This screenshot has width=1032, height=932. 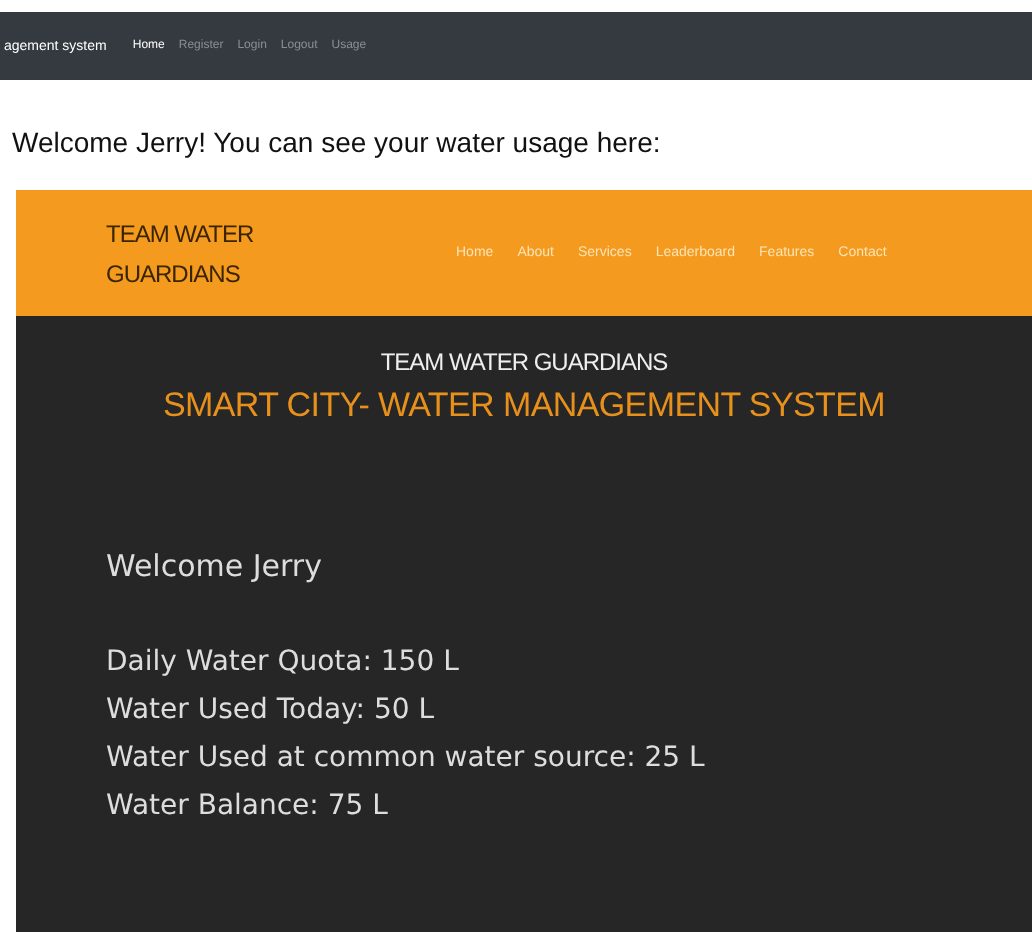 What do you see at coordinates (281, 253) in the screenshot?
I see `site-logo: TEAM WATER GUARDIANS` at bounding box center [281, 253].